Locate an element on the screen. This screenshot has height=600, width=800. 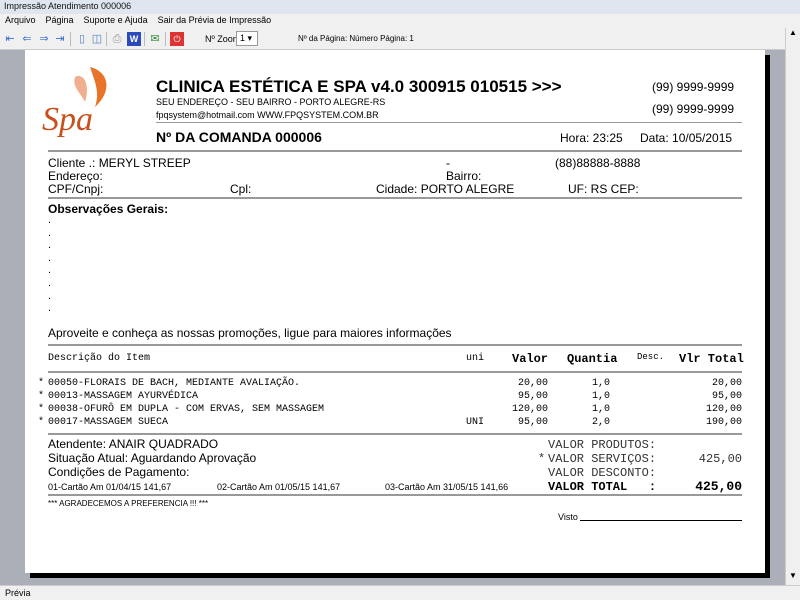
valor-desconto-label: VALOR DESCONTO: is located at coordinates (602, 473).